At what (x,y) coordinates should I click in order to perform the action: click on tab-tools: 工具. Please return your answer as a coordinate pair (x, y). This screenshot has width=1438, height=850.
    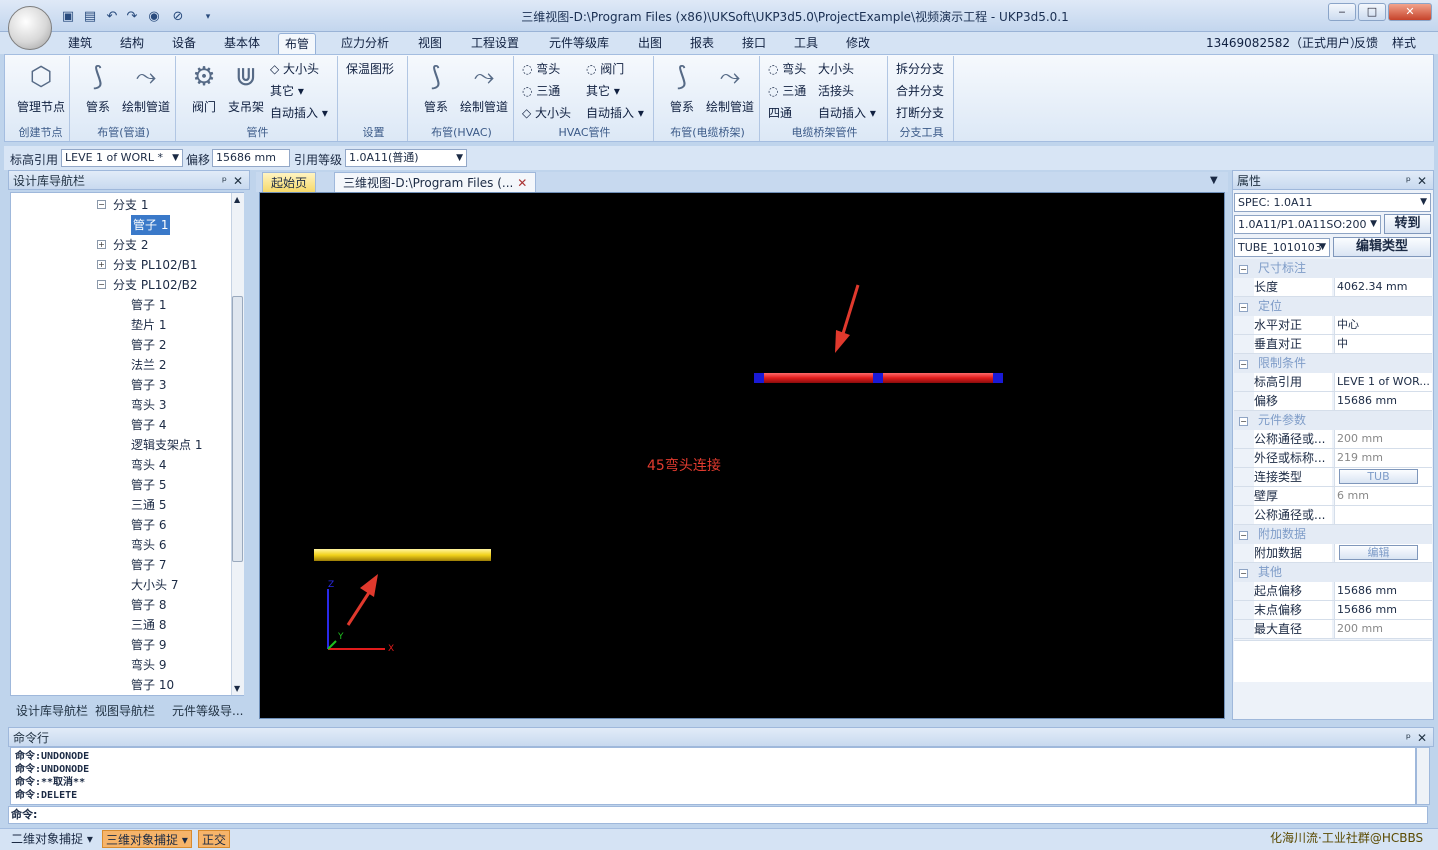
    Looking at the image, I should click on (806, 43).